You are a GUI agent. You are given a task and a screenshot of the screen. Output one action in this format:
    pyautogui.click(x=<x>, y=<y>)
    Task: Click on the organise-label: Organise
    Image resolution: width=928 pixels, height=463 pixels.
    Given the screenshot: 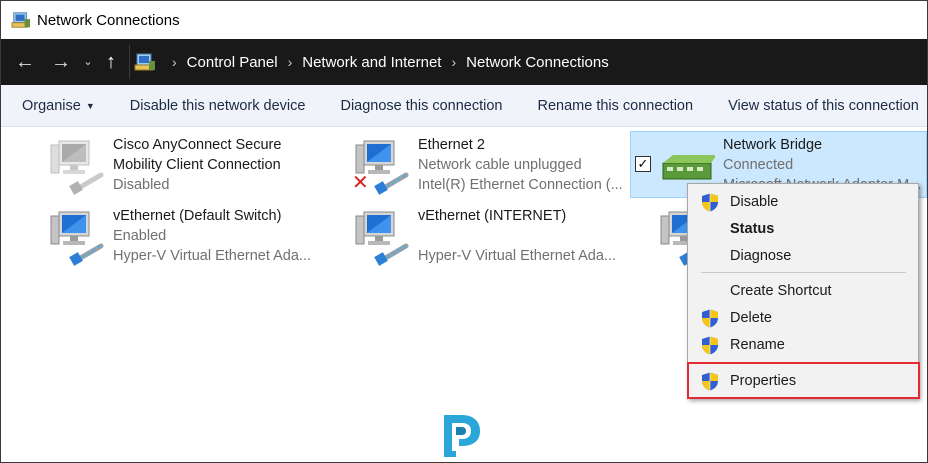 What is the action you would take?
    pyautogui.click(x=51, y=105)
    